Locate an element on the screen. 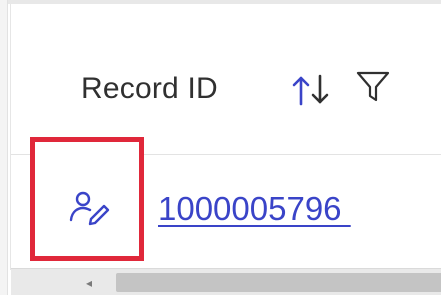 The image size is (441, 295). left-rail is located at coordinates (4, 147).